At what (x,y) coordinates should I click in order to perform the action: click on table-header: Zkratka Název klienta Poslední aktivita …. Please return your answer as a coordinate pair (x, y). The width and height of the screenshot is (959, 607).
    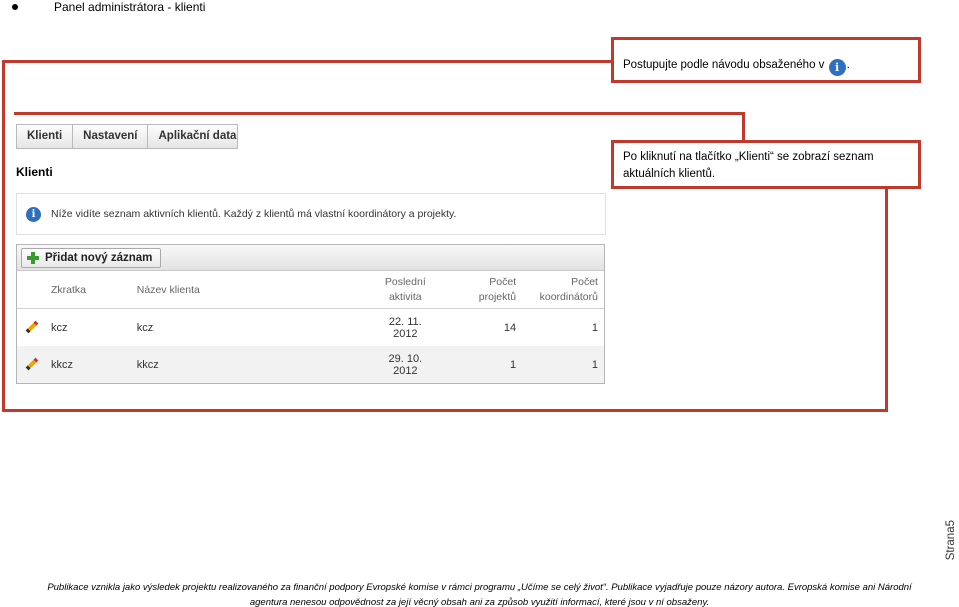
    Looking at the image, I should click on (310, 290).